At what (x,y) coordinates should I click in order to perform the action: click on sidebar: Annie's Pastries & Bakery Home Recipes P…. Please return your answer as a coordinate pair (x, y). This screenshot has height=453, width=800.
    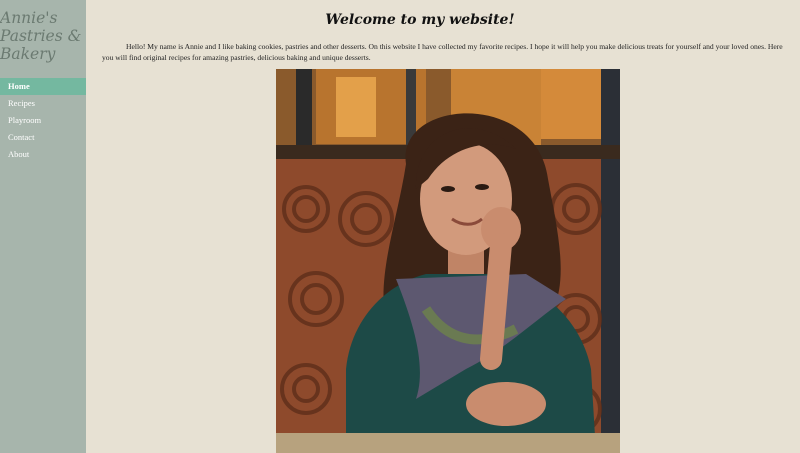
    Looking at the image, I should click on (43, 226).